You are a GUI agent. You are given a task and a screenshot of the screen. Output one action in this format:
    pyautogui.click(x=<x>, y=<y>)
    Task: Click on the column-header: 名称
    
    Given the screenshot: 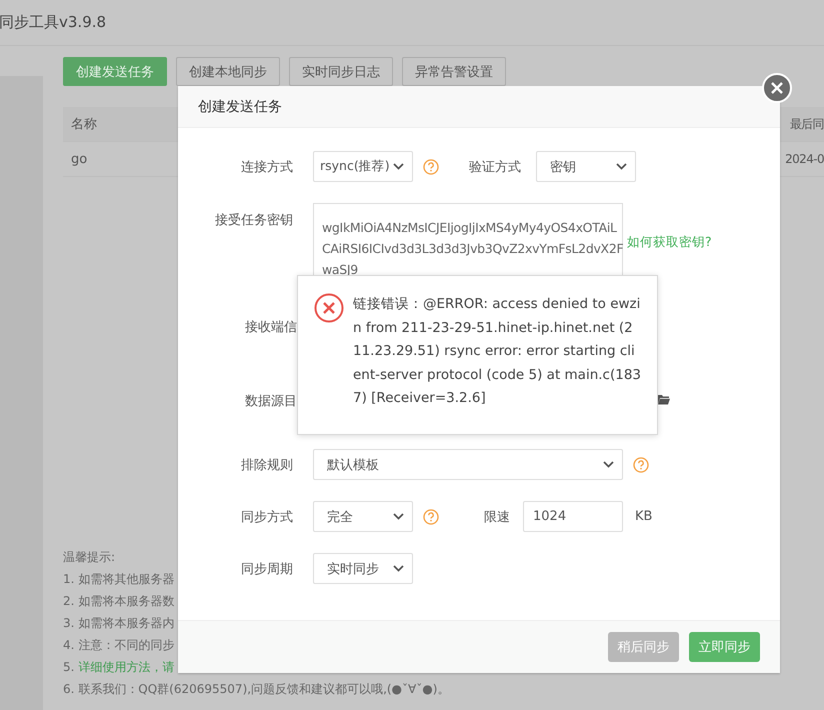 What is the action you would take?
    pyautogui.click(x=84, y=124)
    